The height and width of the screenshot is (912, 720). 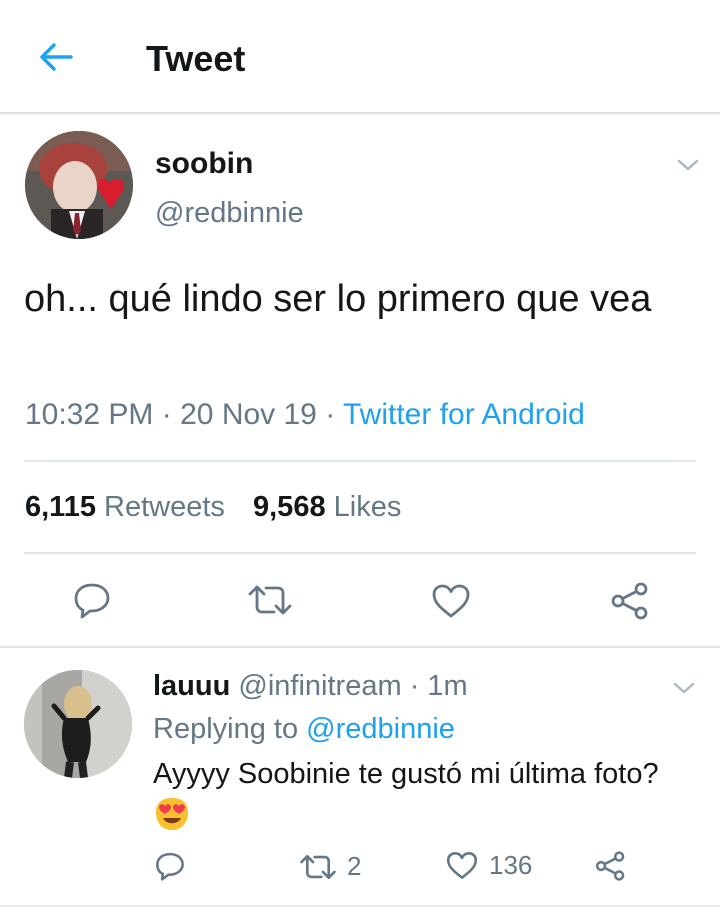 I want to click on page-title: Tweet, so click(x=196, y=58).